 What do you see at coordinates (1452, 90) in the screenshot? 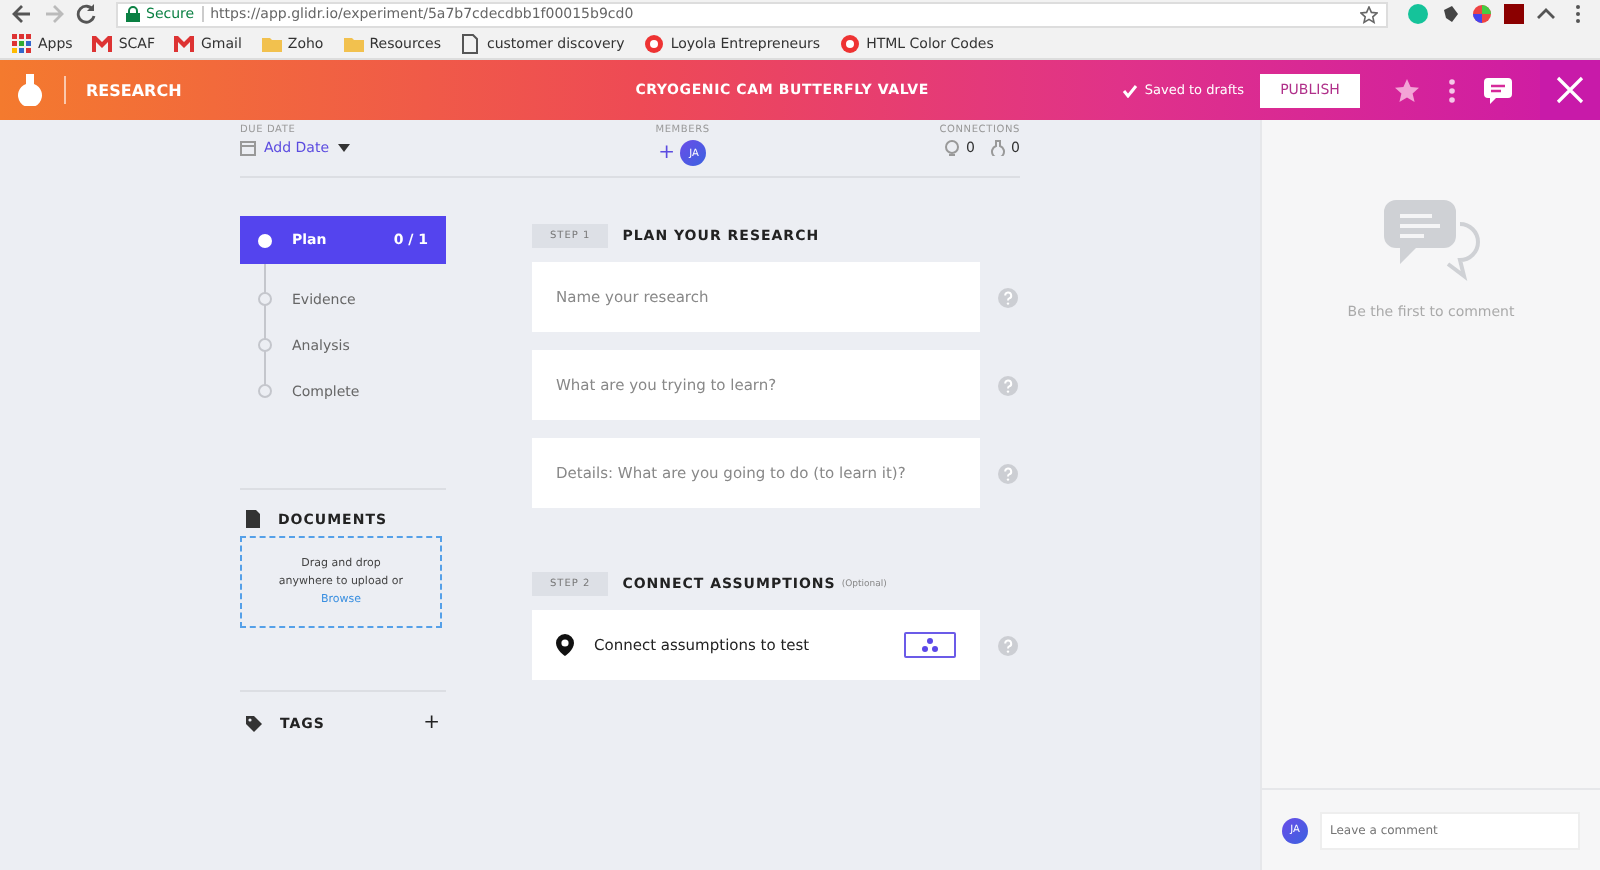
I see `more-icon` at bounding box center [1452, 90].